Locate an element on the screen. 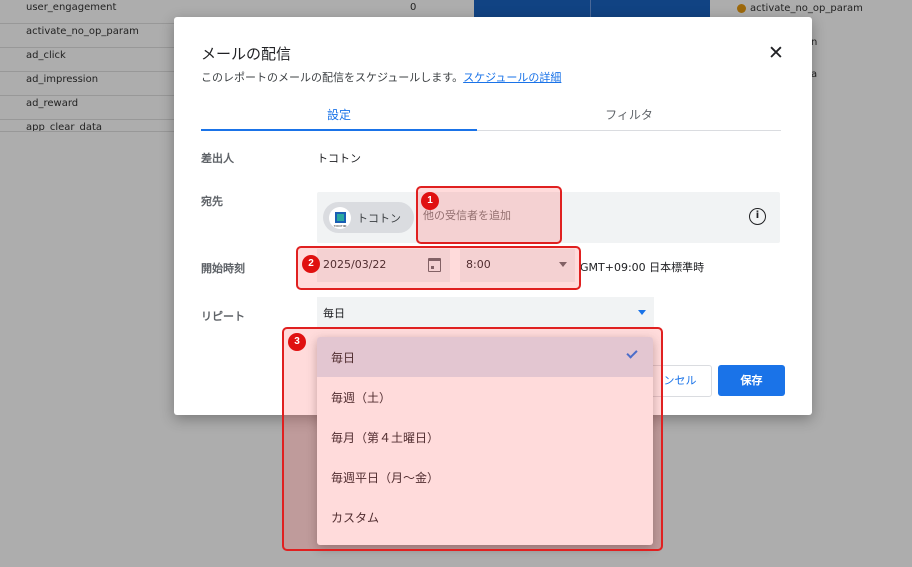 This screenshot has width=912, height=567. subtitle-text: このレポートのメールの配信をスケジュールします。 is located at coordinates (332, 77).